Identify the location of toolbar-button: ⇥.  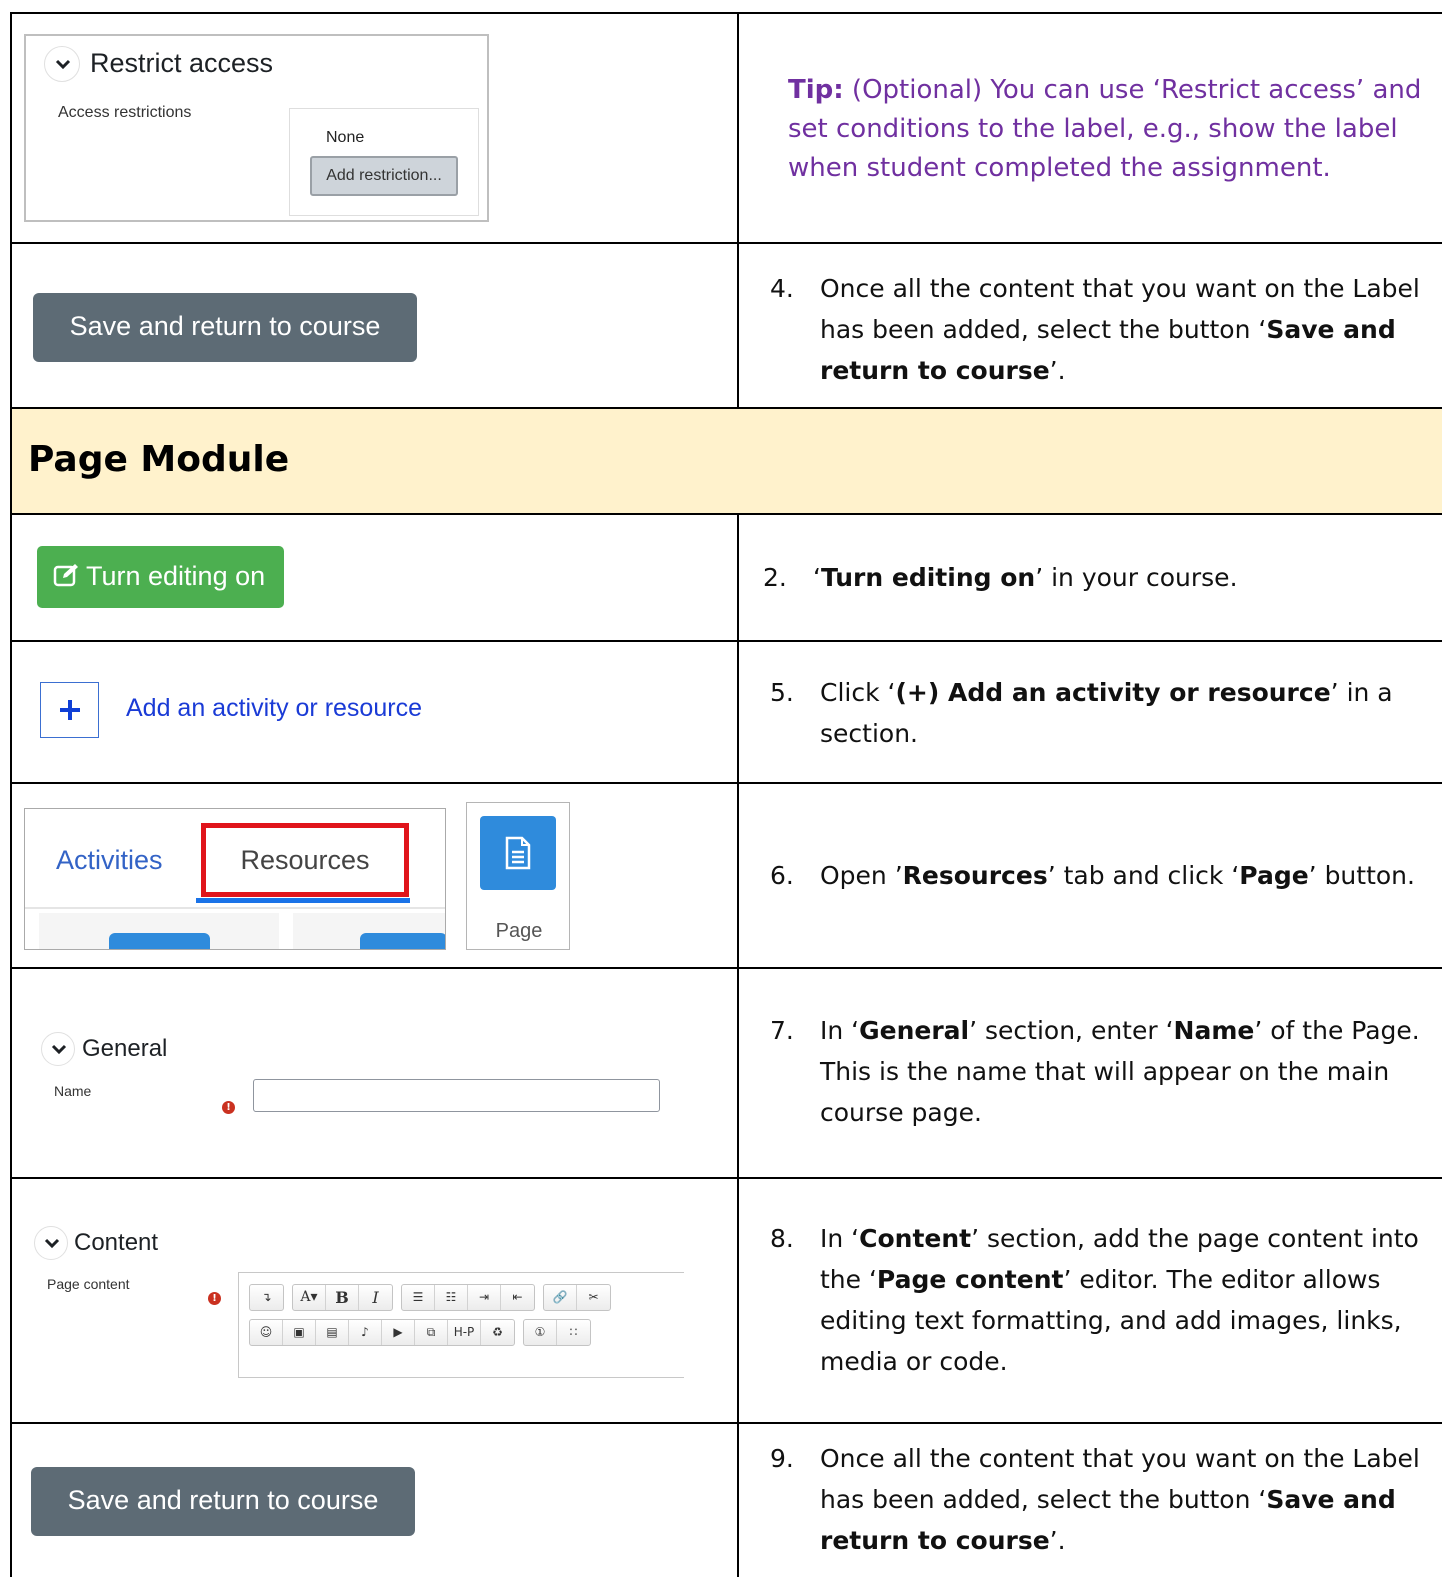
(484, 1297).